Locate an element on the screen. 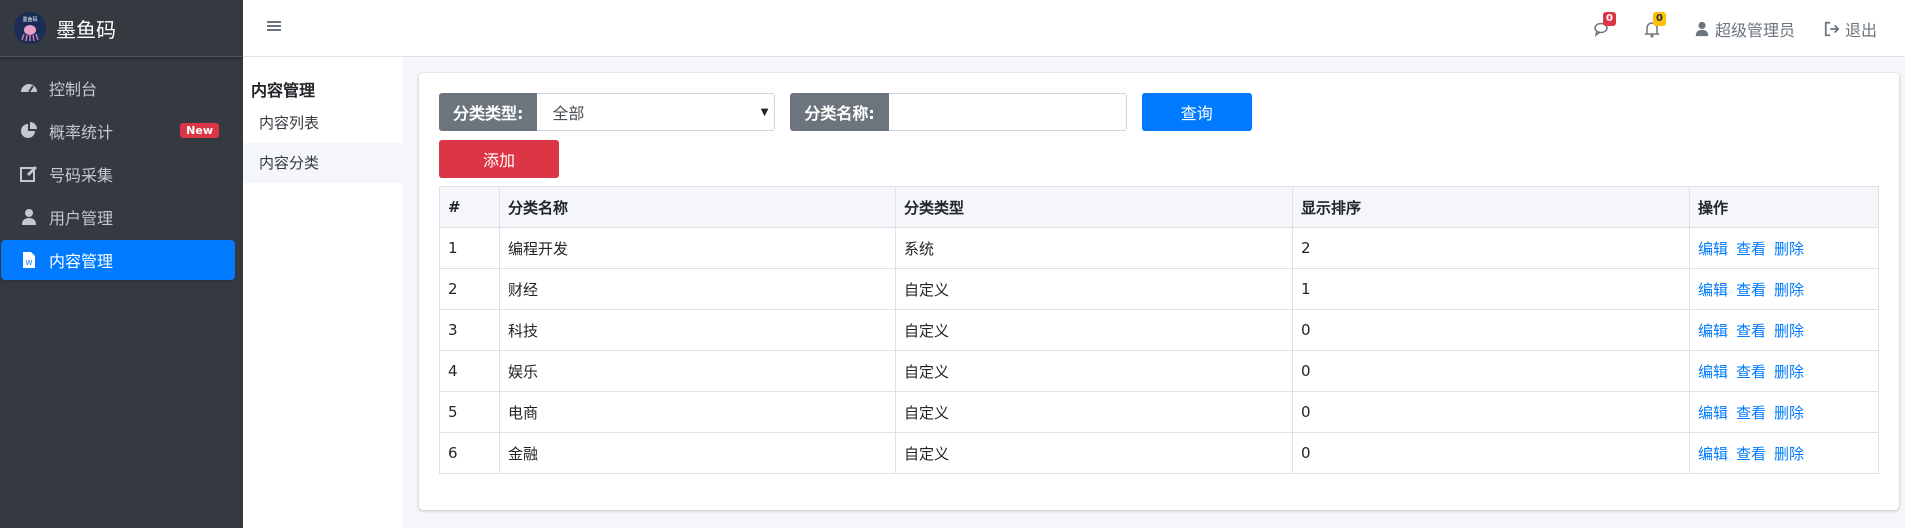 This screenshot has height=528, width=1905. notifications-button: 0 is located at coordinates (1654, 24).